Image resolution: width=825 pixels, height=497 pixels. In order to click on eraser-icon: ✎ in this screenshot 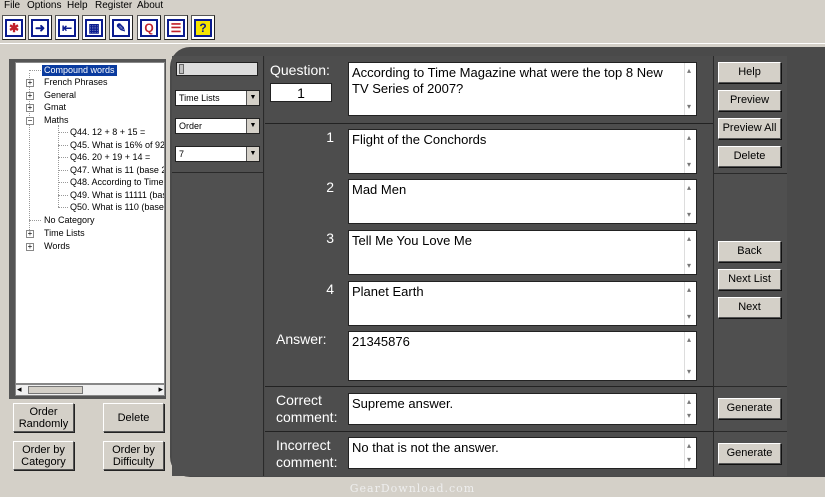, I will do `click(121, 27)`.